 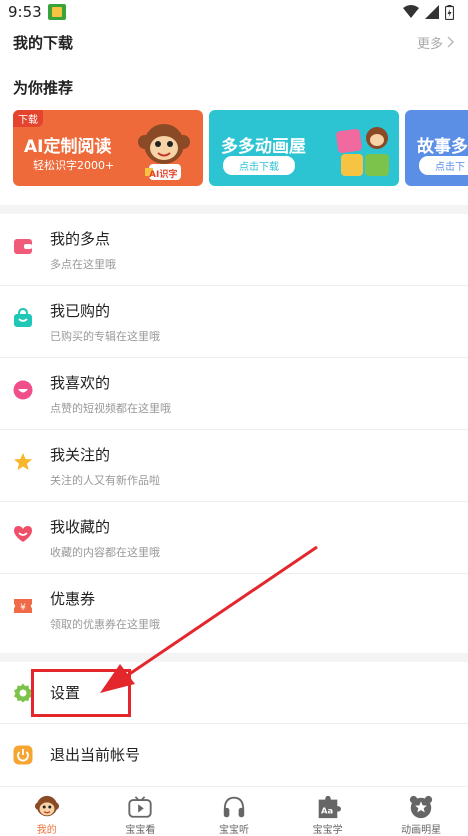 I want to click on nav-tab-learn: Aa 宝宝学, so click(x=328, y=811).